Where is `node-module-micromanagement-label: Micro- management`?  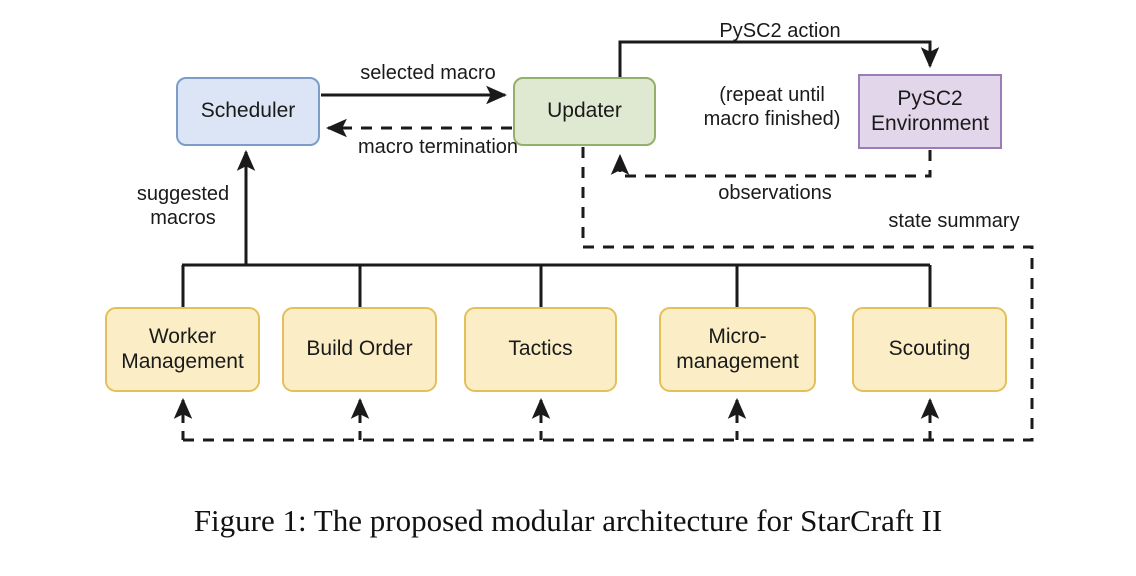 node-module-micromanagement-label: Micro- management is located at coordinates (737, 349).